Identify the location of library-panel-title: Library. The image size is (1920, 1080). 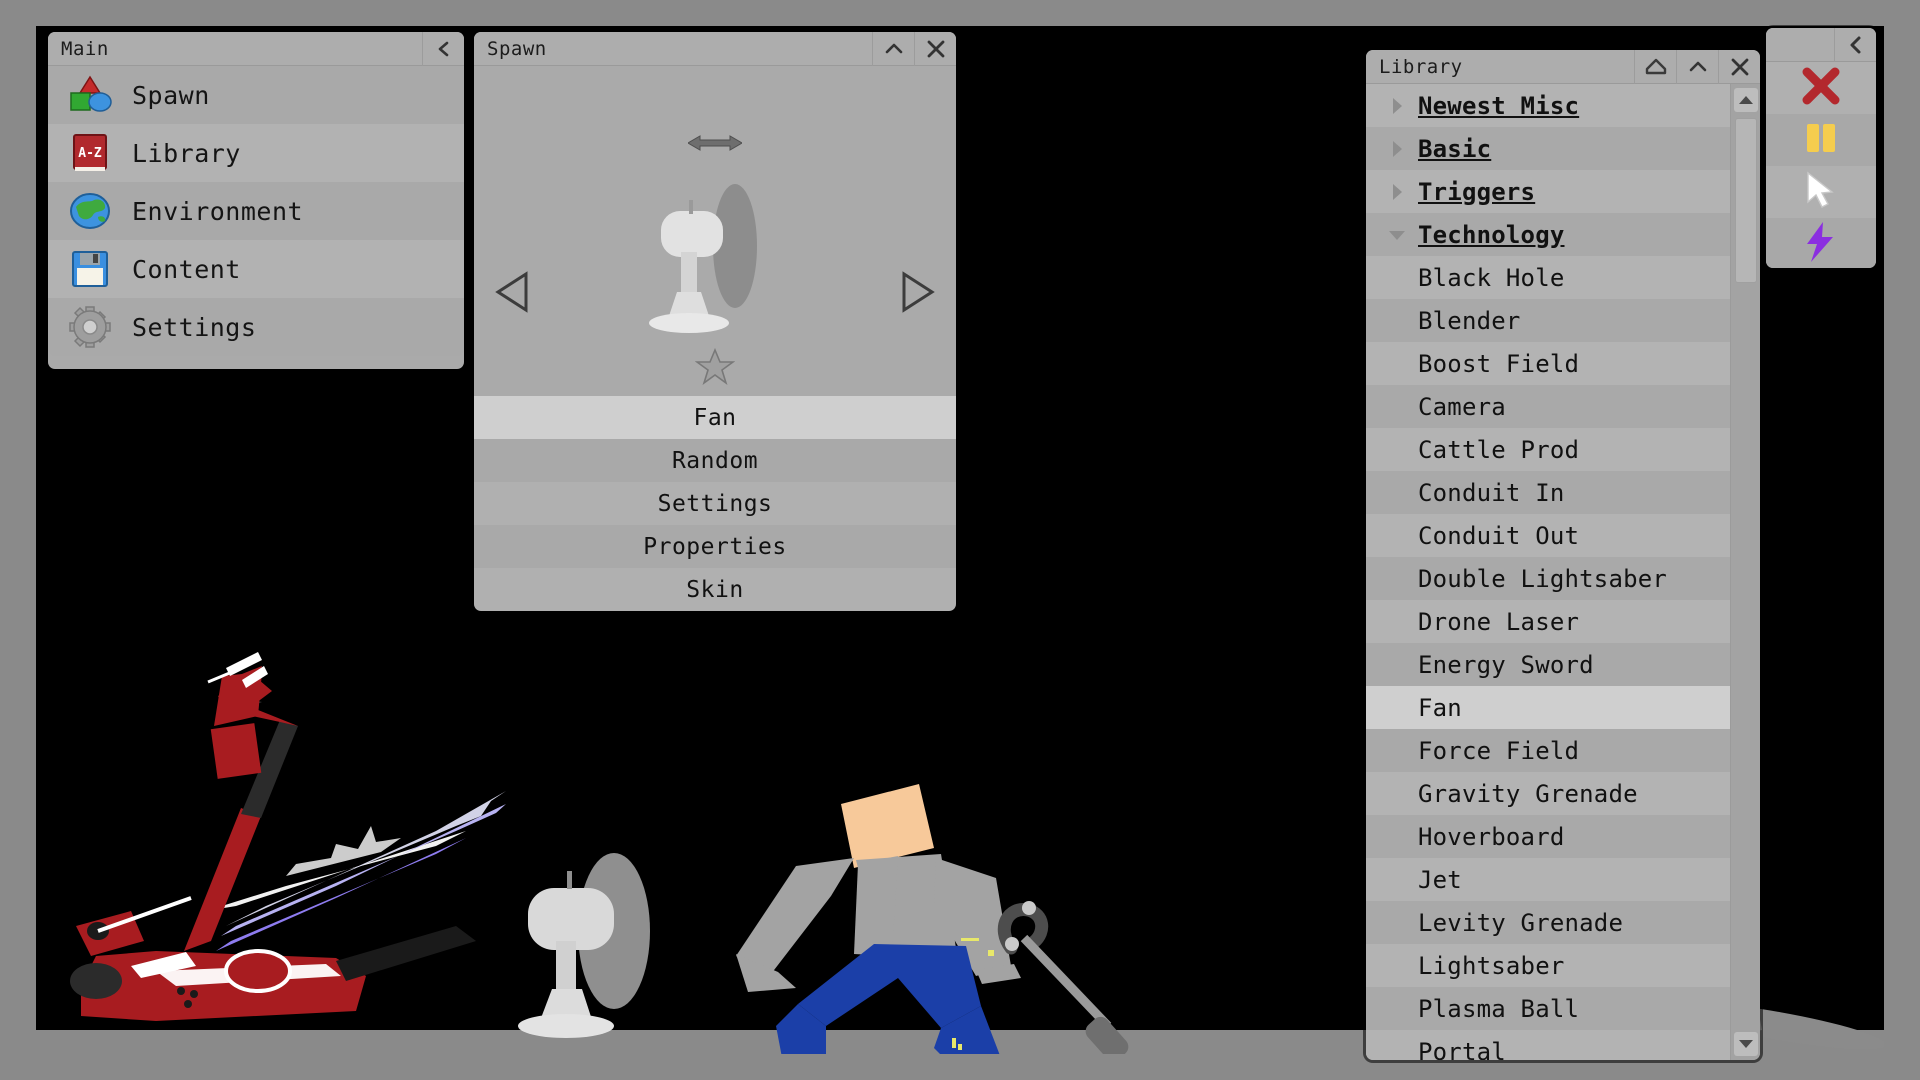
(1421, 66).